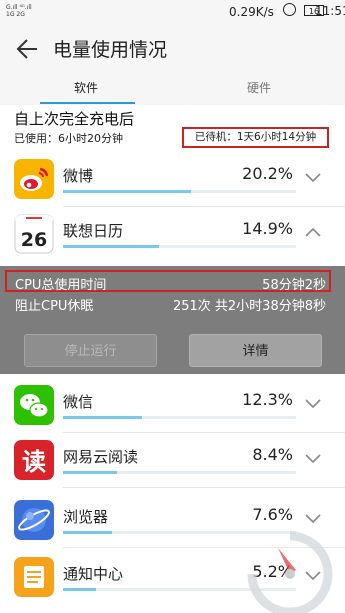  I want to click on app-header: 电量使用情况, so click(172, 48).